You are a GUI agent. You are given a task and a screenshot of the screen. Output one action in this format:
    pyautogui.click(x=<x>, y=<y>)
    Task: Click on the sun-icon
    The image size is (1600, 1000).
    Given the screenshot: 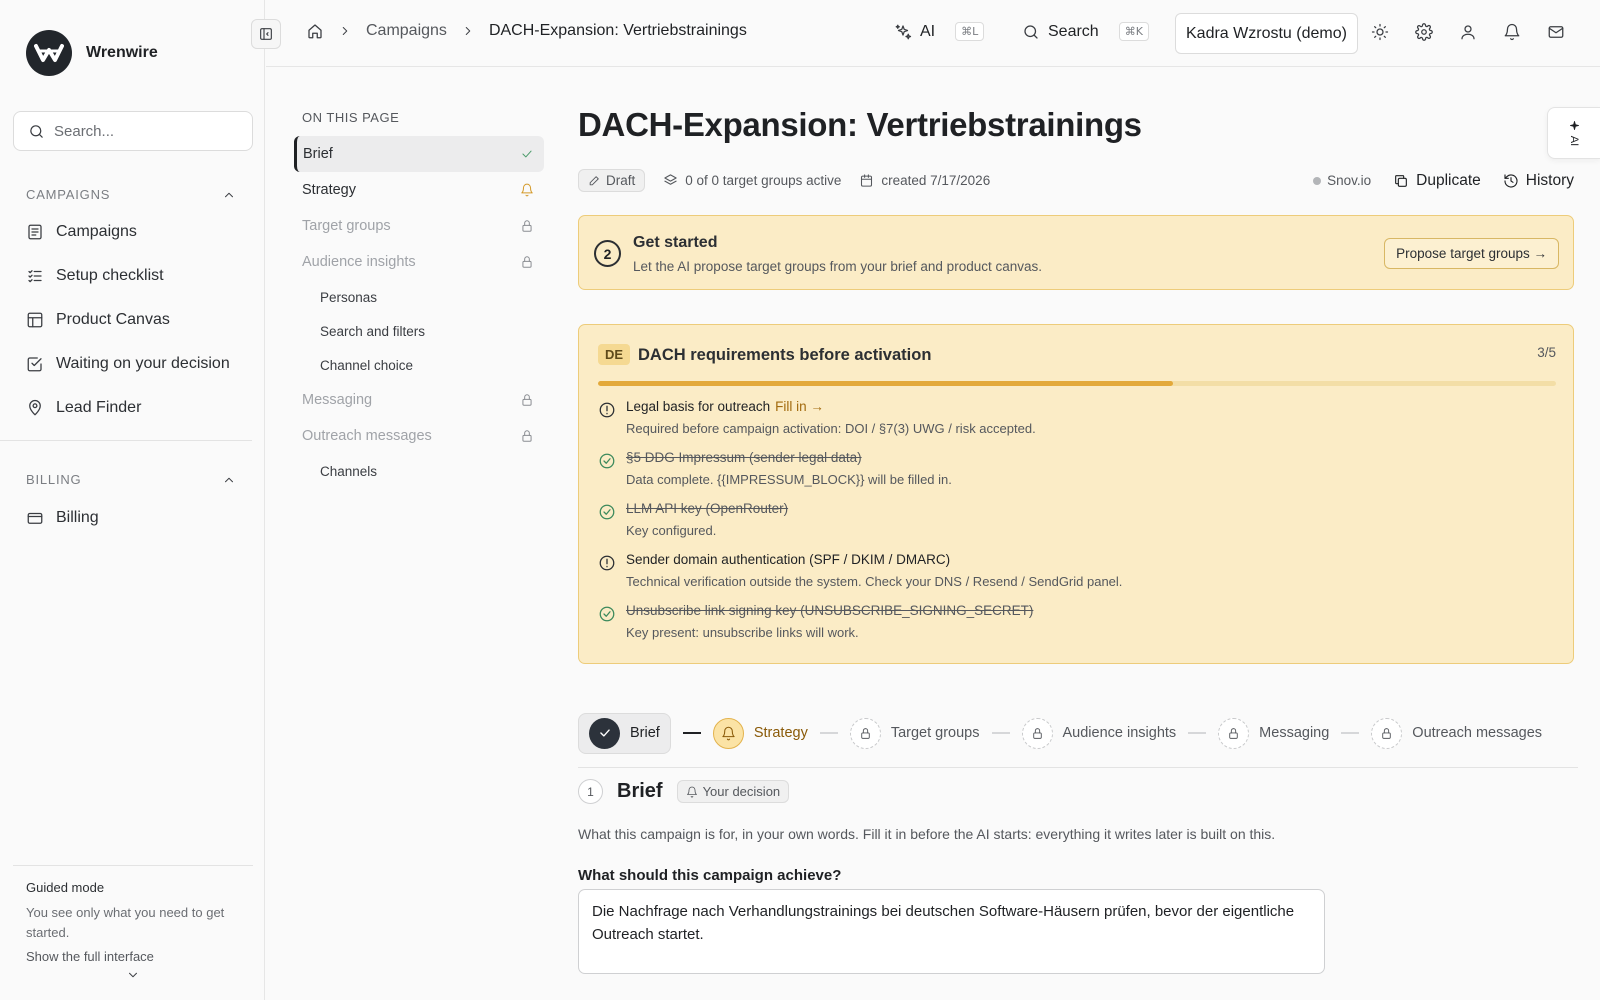 What is the action you would take?
    pyautogui.click(x=1380, y=32)
    